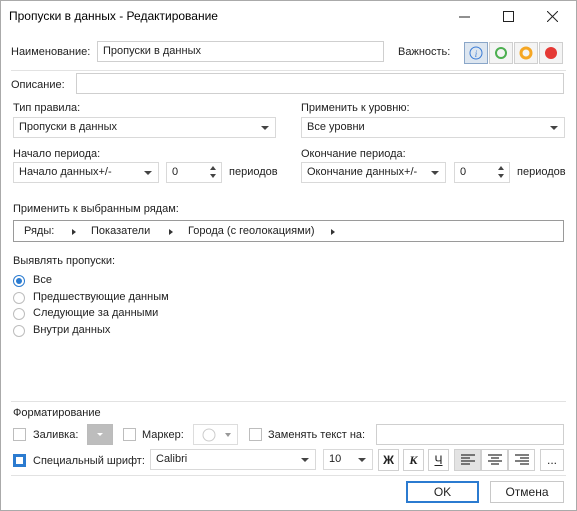 The image size is (577, 511). I want to click on period-start-label: Начало периода:, so click(57, 154).